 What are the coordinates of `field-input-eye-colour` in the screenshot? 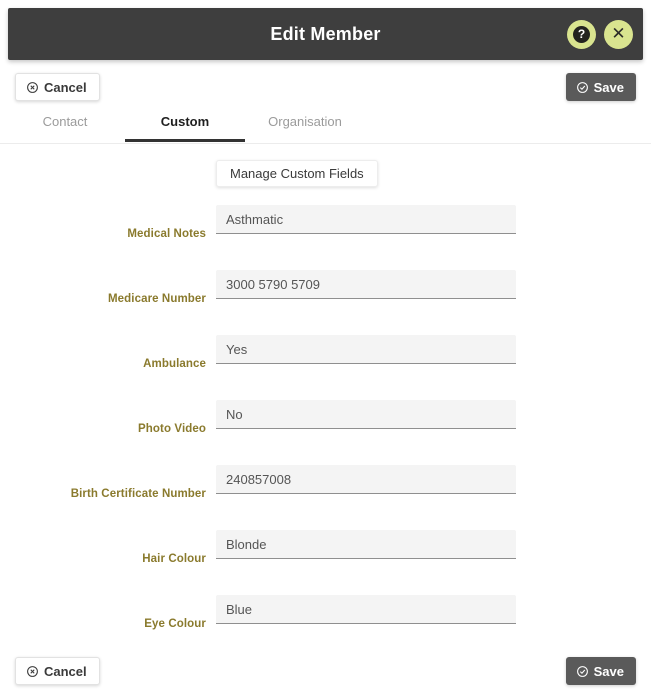 It's located at (366, 609).